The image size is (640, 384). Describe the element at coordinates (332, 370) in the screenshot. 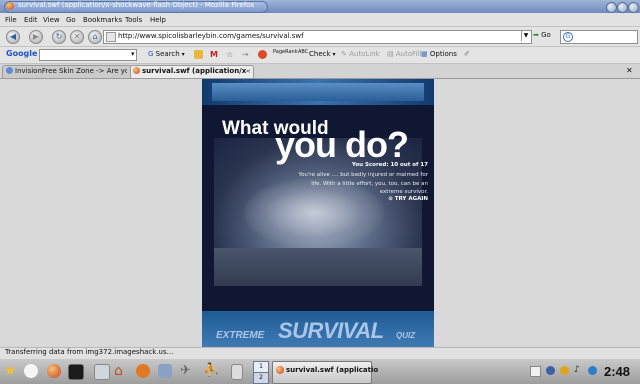

I see `taskbar-window-label: survival.swf (applicatio` at that location.